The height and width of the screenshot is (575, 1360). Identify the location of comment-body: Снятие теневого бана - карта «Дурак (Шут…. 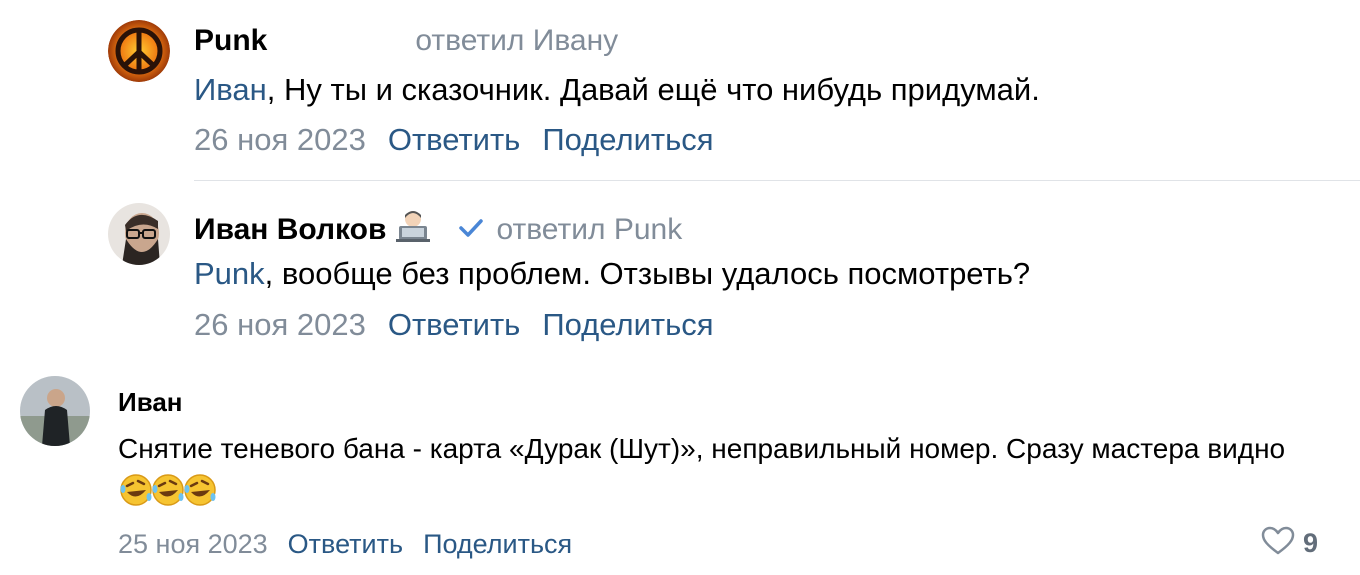
(702, 448).